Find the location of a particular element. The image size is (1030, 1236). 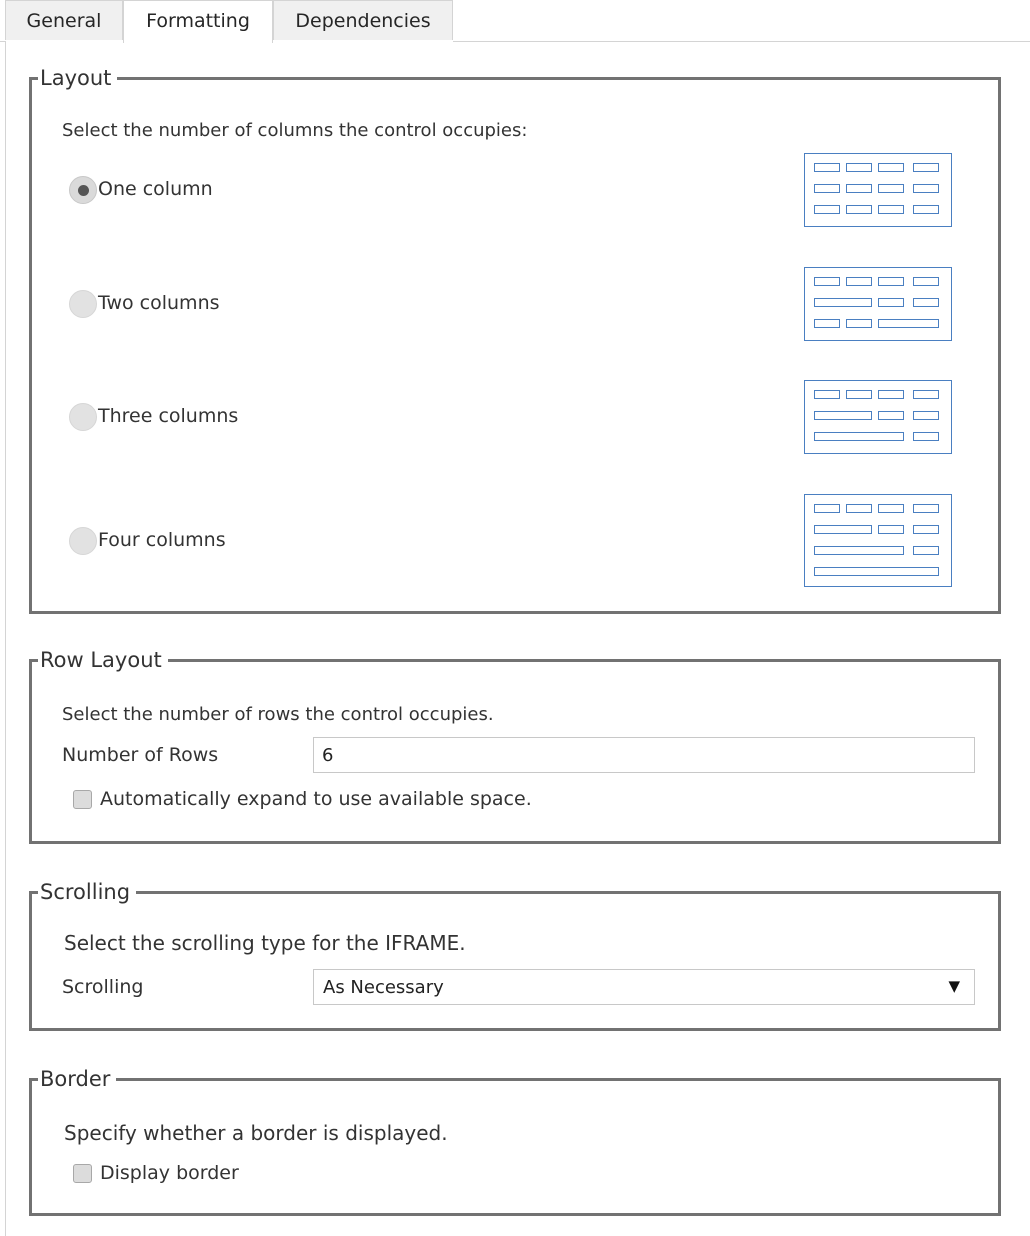

tab-strip: General Formatting Dependencies is located at coordinates (515, 21).